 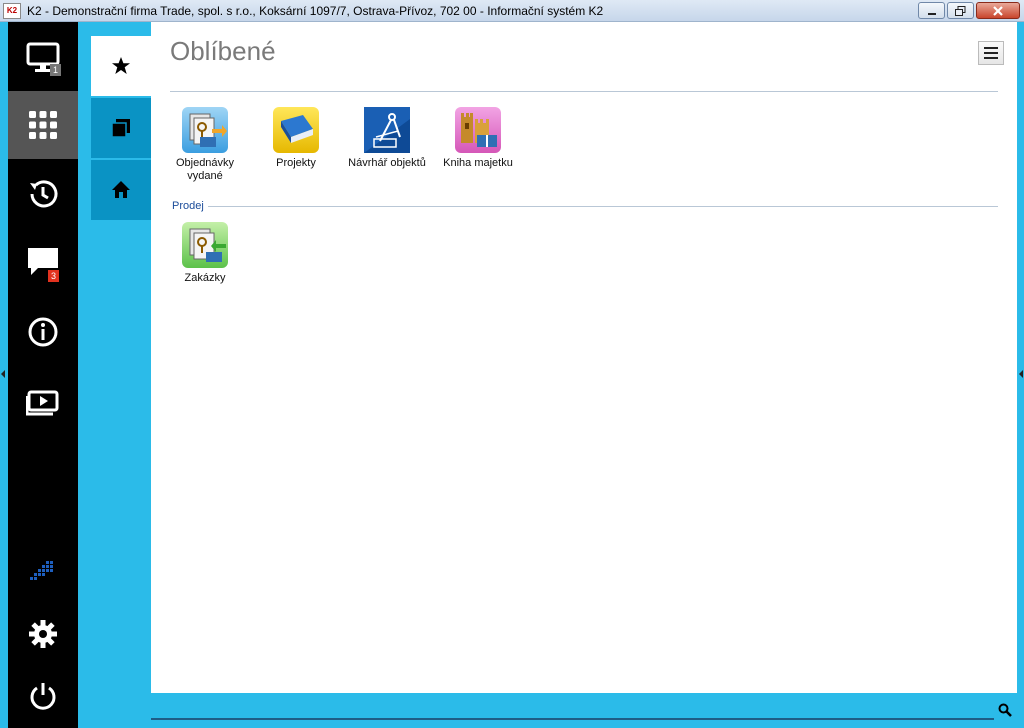 I want to click on minimize-button, so click(x=931, y=10).